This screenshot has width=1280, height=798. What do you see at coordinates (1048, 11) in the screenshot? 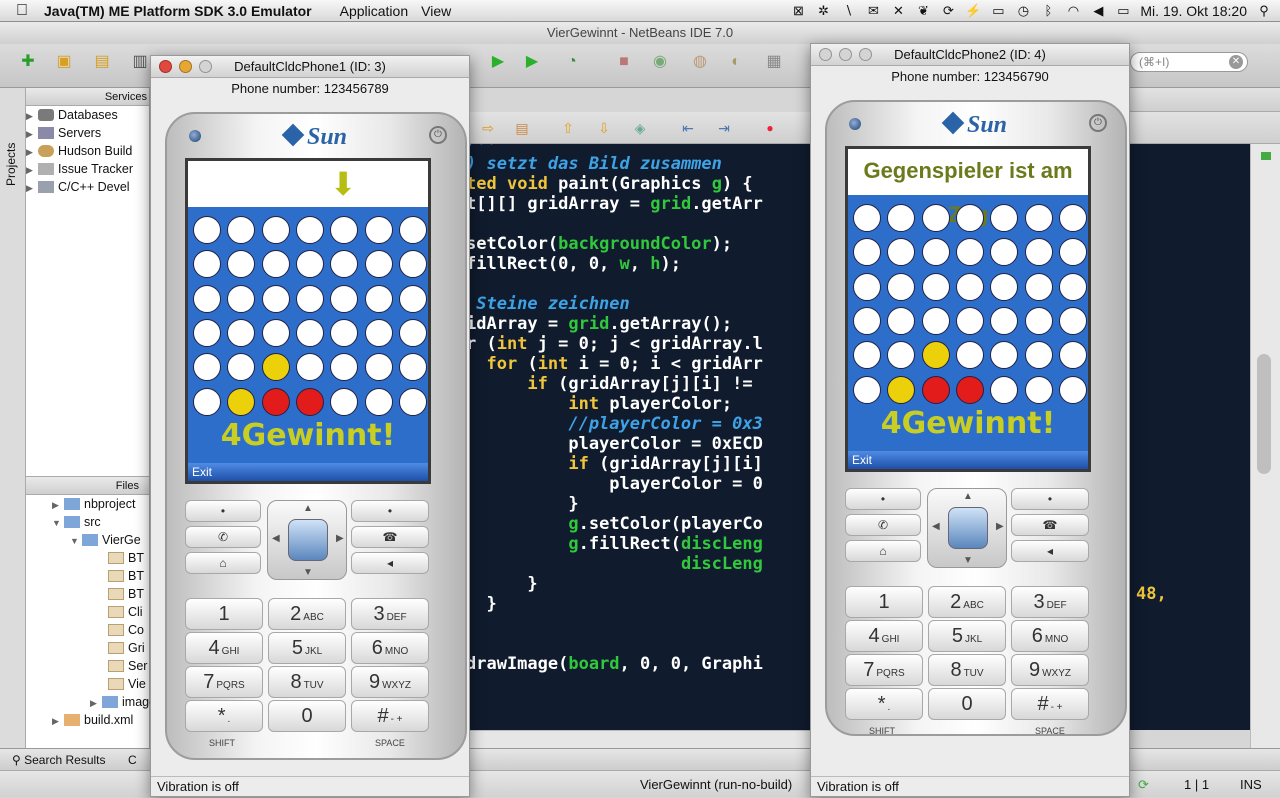
I see `bluetooth-icon: ᛒ` at bounding box center [1048, 11].